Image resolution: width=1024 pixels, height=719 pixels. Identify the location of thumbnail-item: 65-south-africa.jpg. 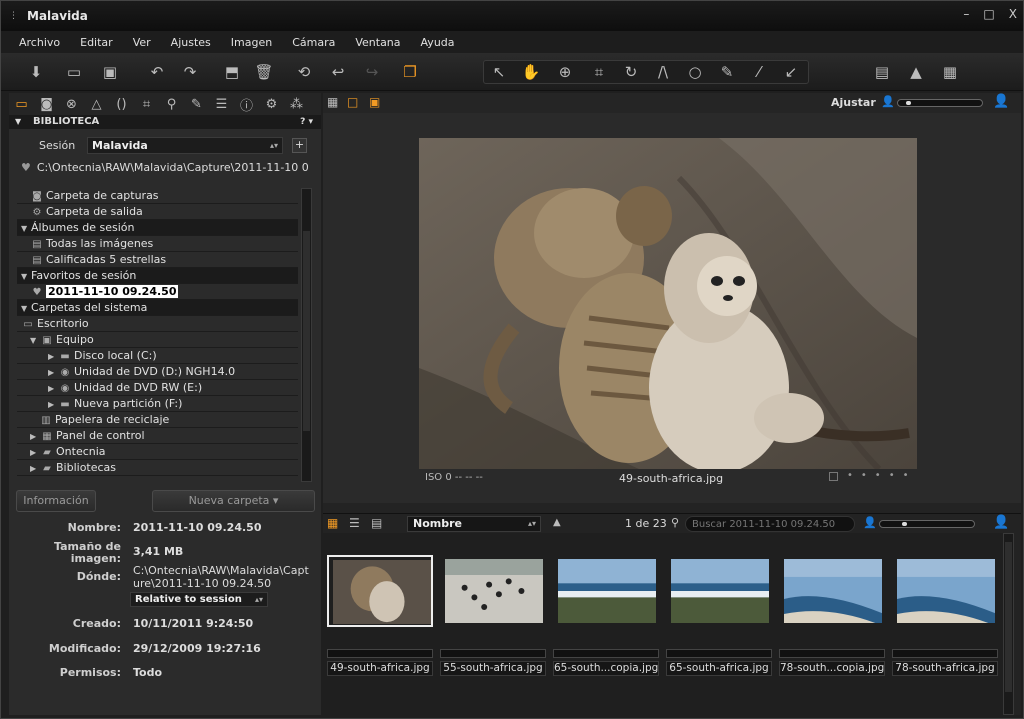
(719, 605).